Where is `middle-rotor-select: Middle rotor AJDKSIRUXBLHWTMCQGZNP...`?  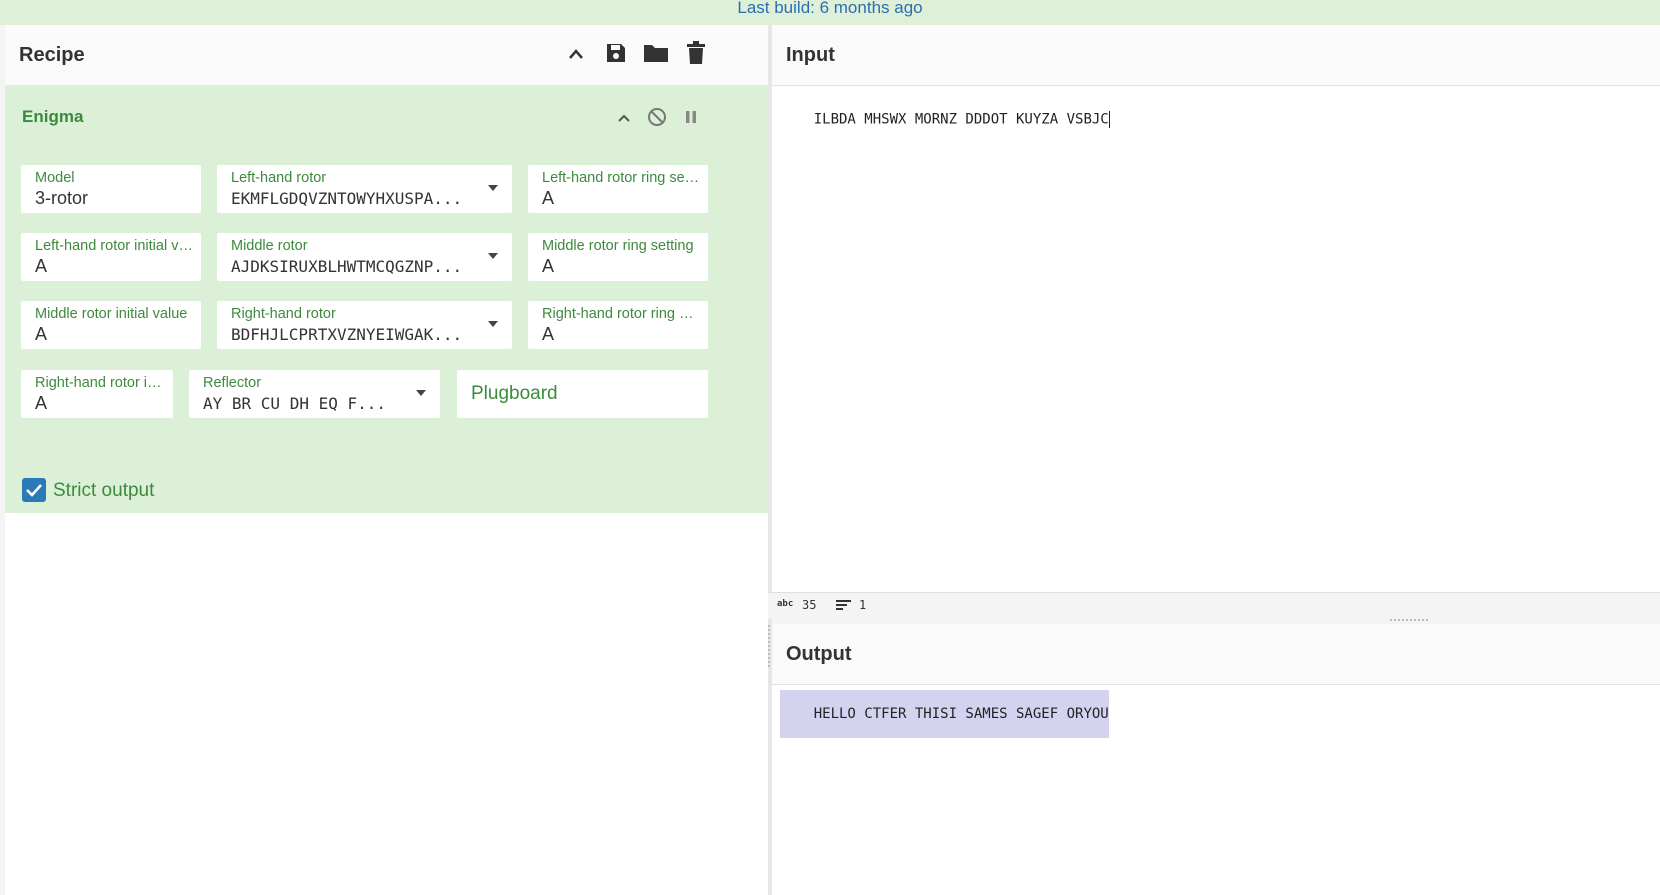
middle-rotor-select: Middle rotor AJDKSIRUXBLHWTMCQGZNP... is located at coordinates (364, 257).